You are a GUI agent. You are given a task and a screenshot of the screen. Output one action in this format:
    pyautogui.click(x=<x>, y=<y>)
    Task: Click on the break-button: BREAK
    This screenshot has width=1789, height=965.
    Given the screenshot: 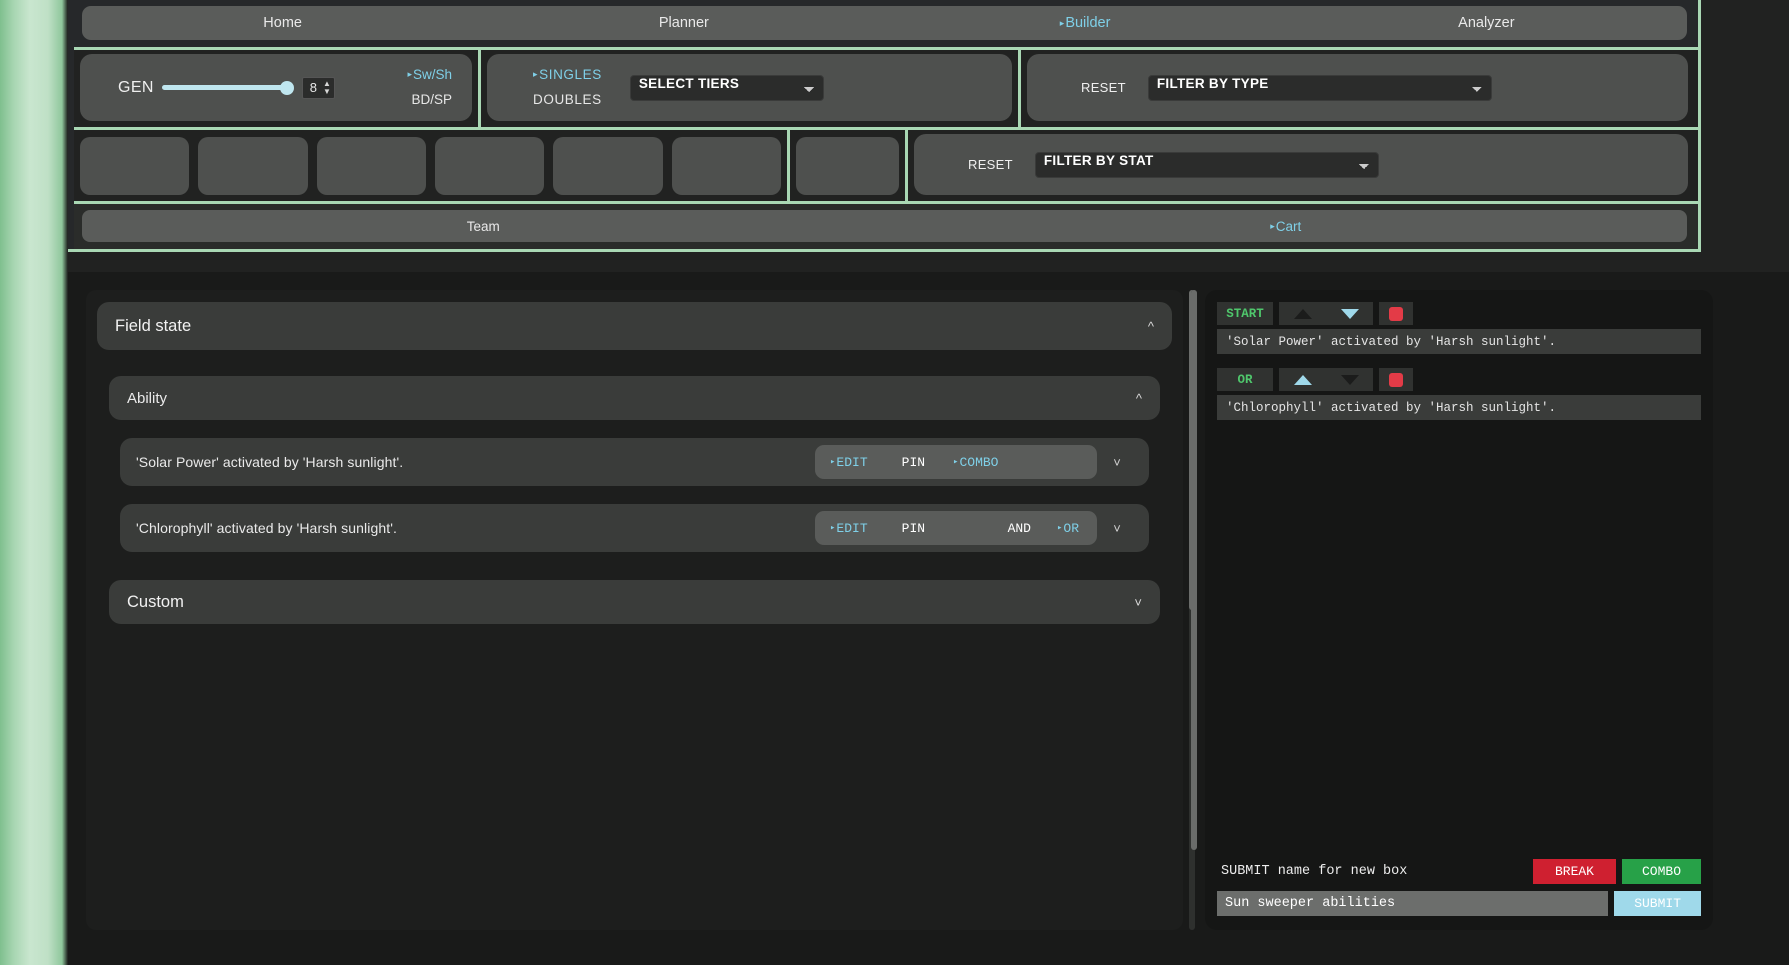 What is the action you would take?
    pyautogui.click(x=1574, y=871)
    